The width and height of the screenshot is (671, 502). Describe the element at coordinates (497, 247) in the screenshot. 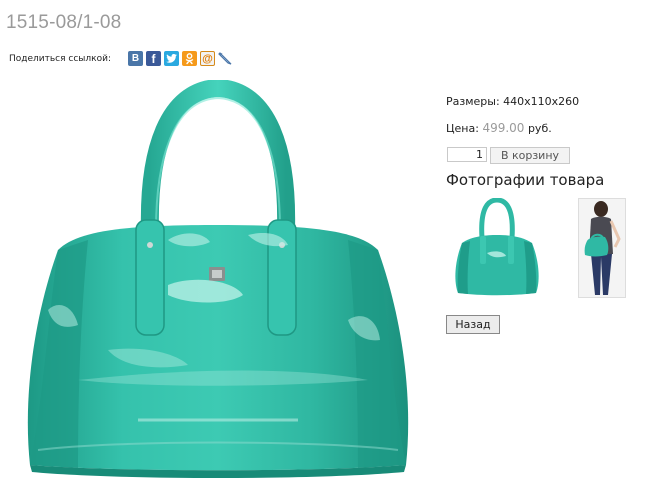

I see `thumbnail-bag` at that location.